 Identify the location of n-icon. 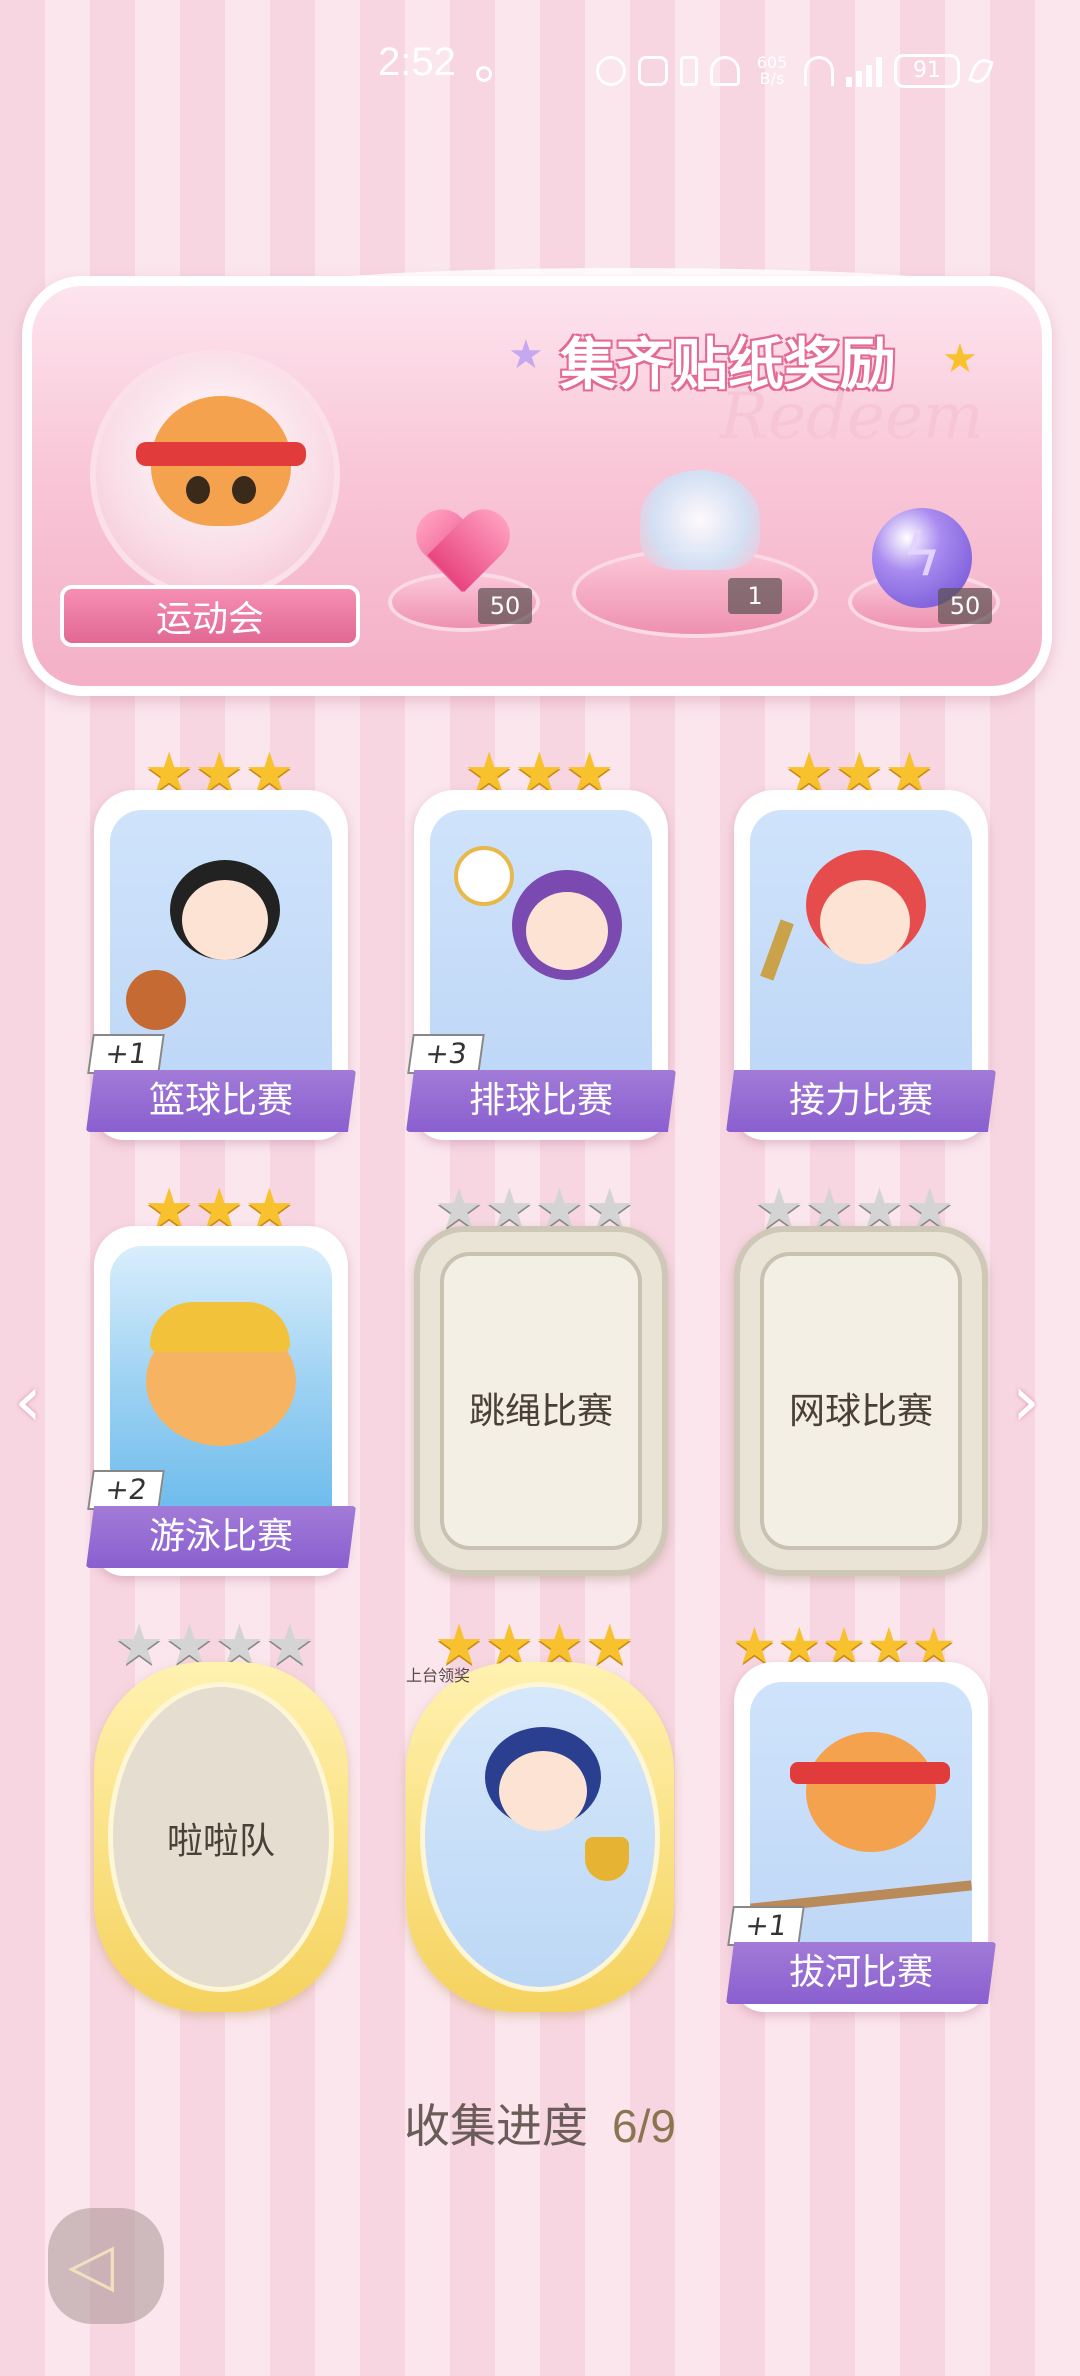
(653, 71).